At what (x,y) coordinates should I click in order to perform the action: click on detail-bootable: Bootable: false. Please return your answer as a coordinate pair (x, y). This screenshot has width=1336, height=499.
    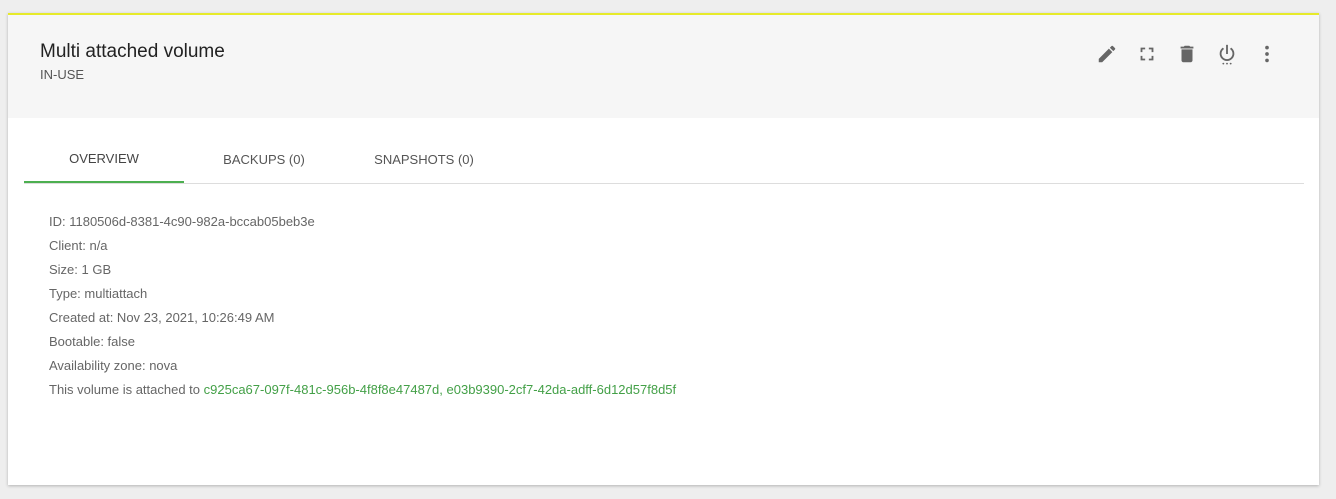
    Looking at the image, I should click on (92, 341).